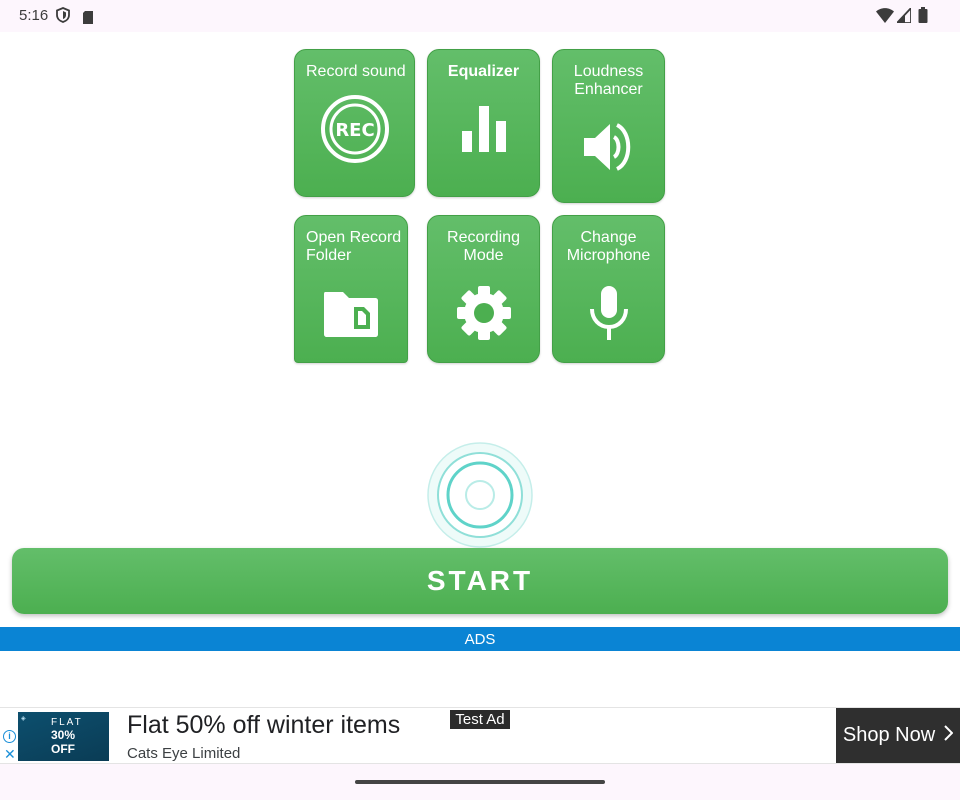 The width and height of the screenshot is (960, 800). I want to click on status-bar: 5:16, so click(480, 16).